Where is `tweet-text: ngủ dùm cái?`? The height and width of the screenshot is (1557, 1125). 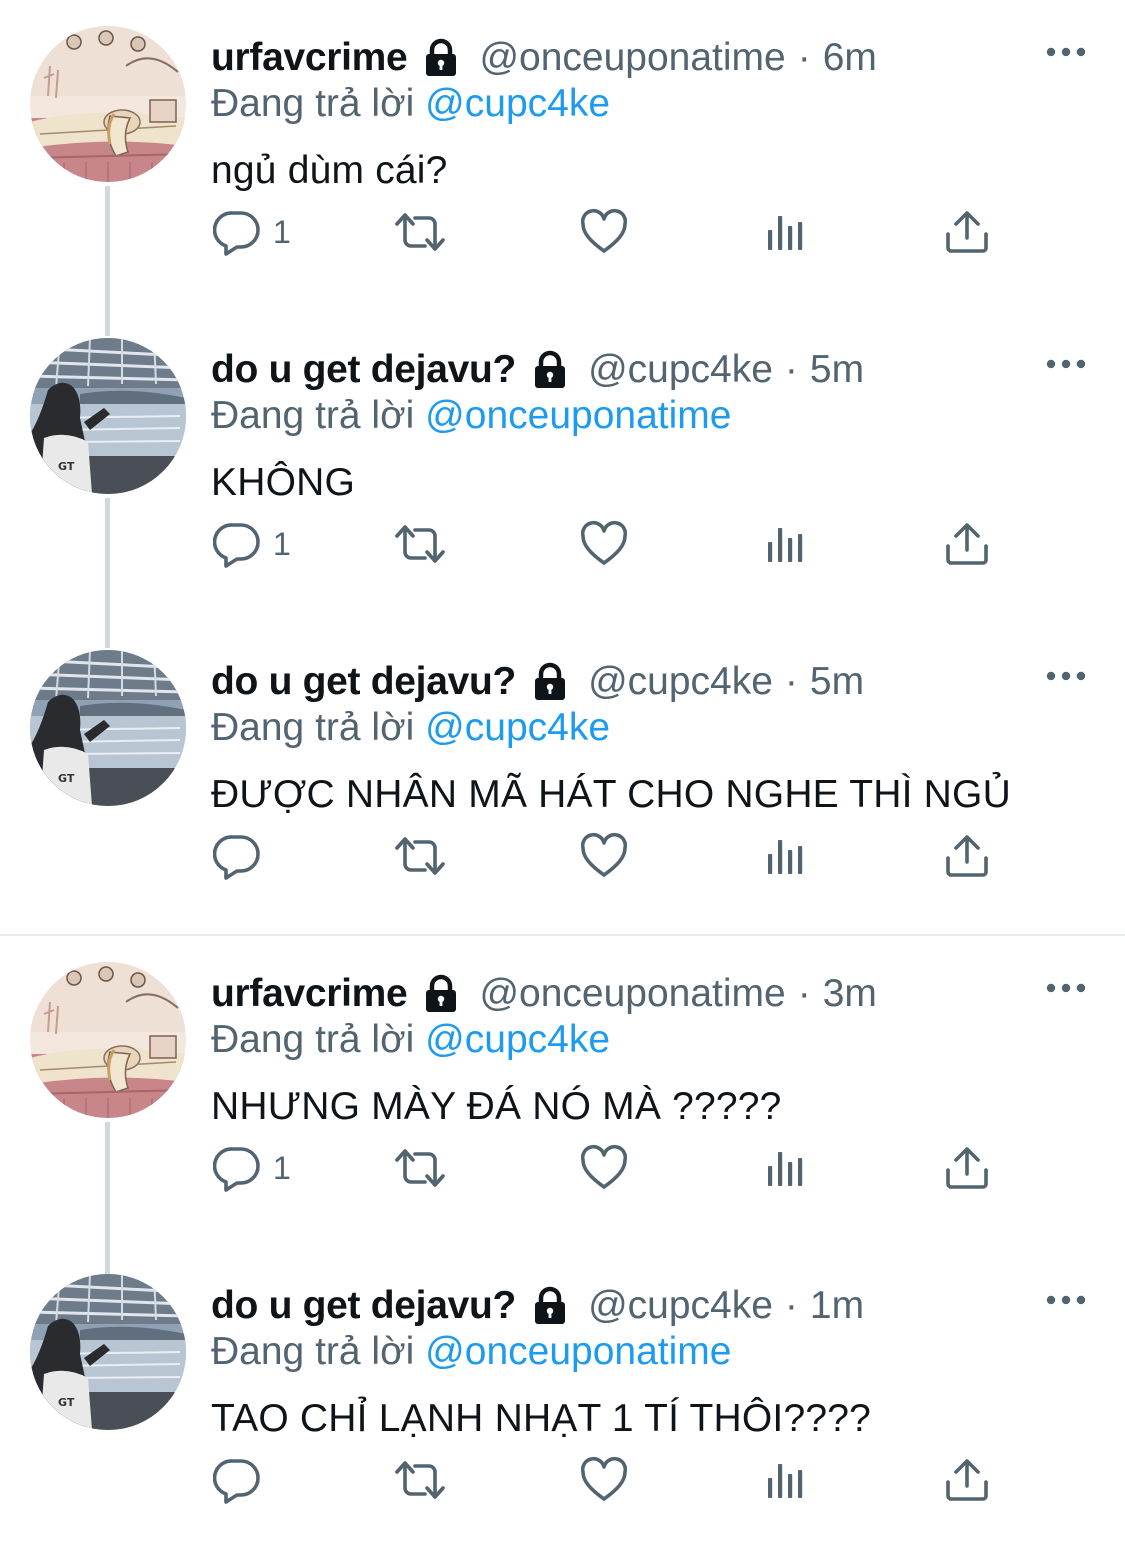
tweet-text: ngủ dùm cái? is located at coordinates (329, 170).